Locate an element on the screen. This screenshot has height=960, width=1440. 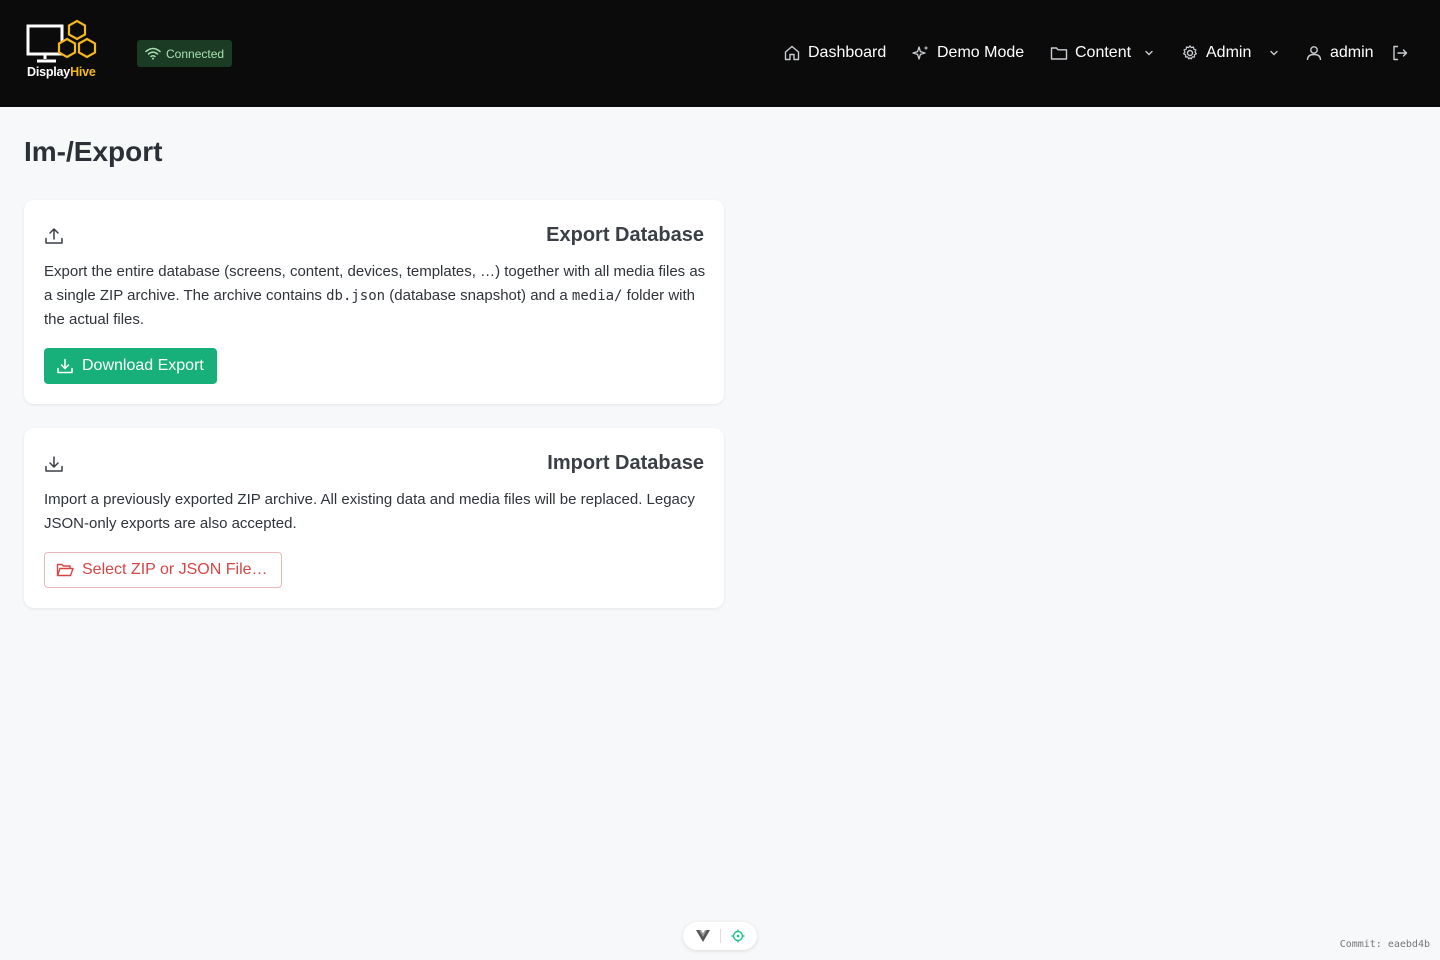
connection-status-label: Connected is located at coordinates (195, 53).